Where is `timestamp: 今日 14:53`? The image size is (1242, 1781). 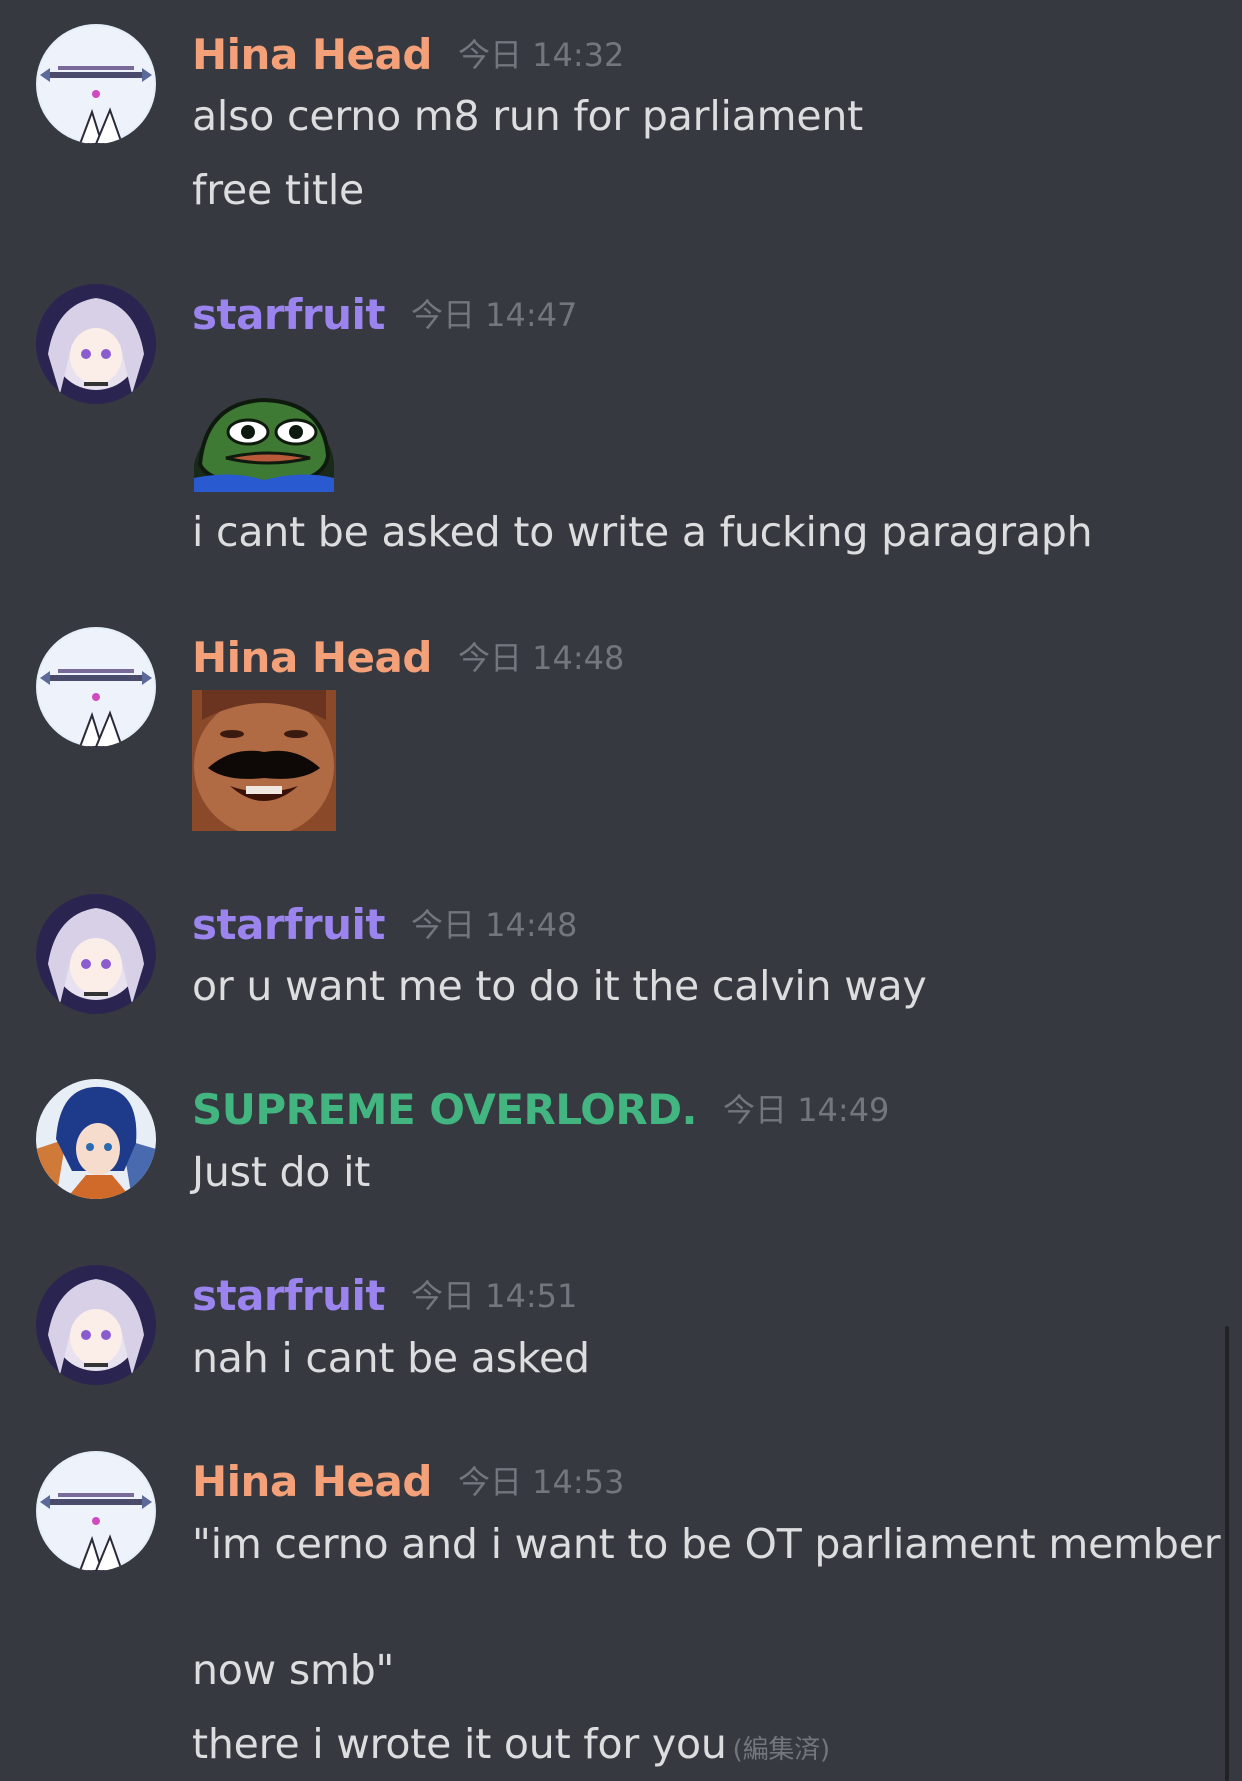
timestamp: 今日 14:53 is located at coordinates (541, 1482).